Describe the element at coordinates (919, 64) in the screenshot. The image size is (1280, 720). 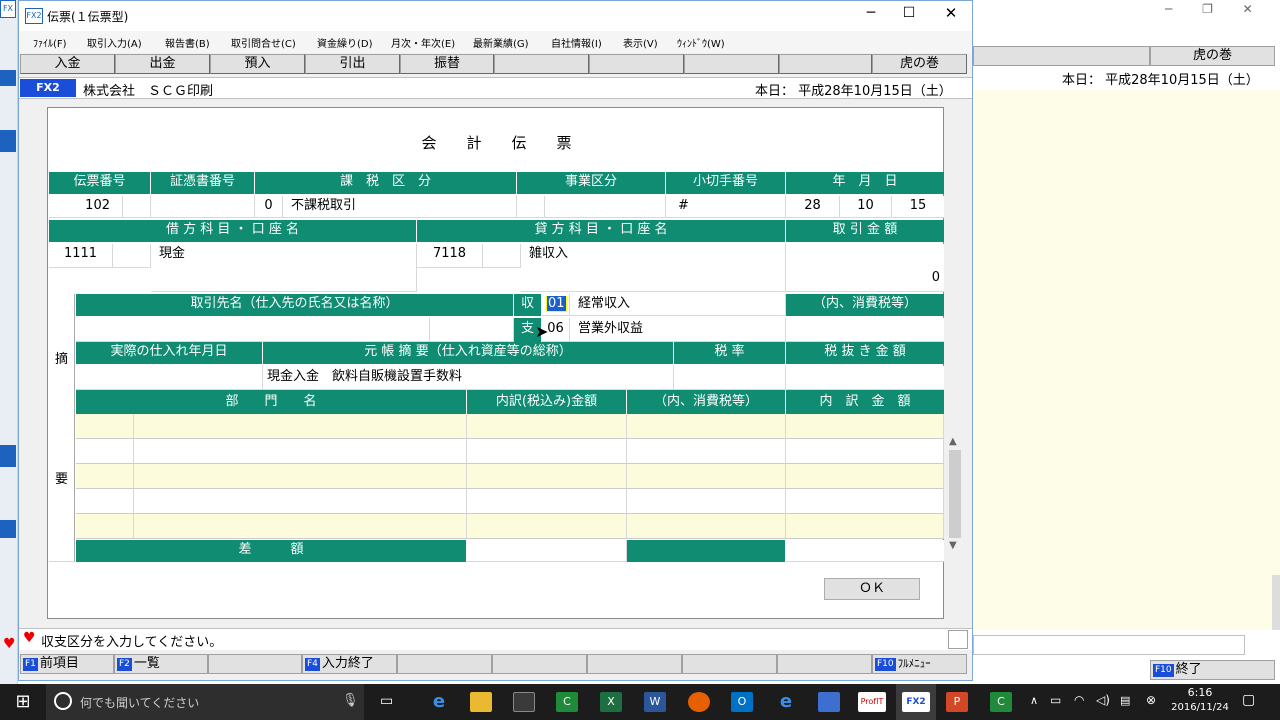
I see `toranomaki-button: 虎の巻` at that location.